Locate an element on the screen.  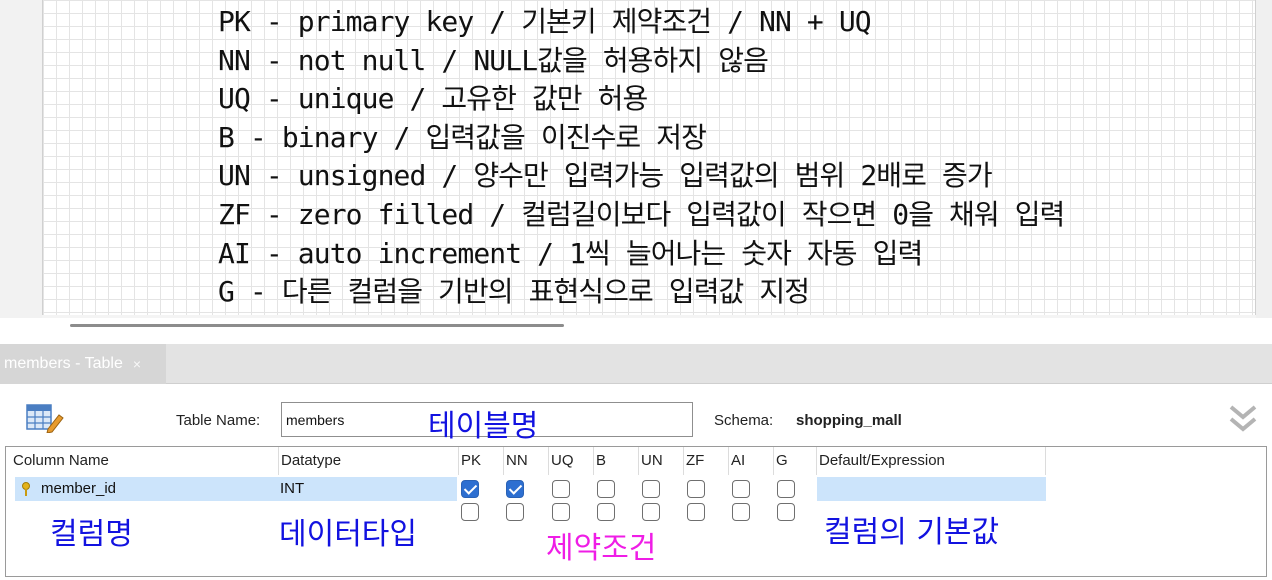
header-default-expression: Default/Expression is located at coordinates (931, 461).